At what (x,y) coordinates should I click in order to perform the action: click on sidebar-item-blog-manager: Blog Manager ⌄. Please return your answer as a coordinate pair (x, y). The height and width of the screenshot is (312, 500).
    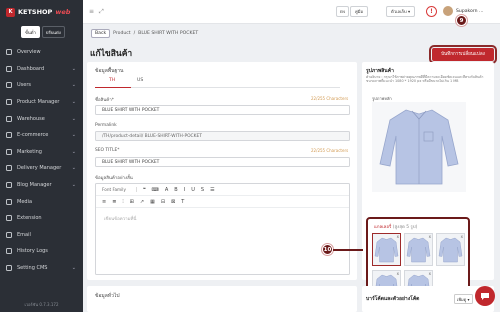
    Looking at the image, I should click on (41, 185).